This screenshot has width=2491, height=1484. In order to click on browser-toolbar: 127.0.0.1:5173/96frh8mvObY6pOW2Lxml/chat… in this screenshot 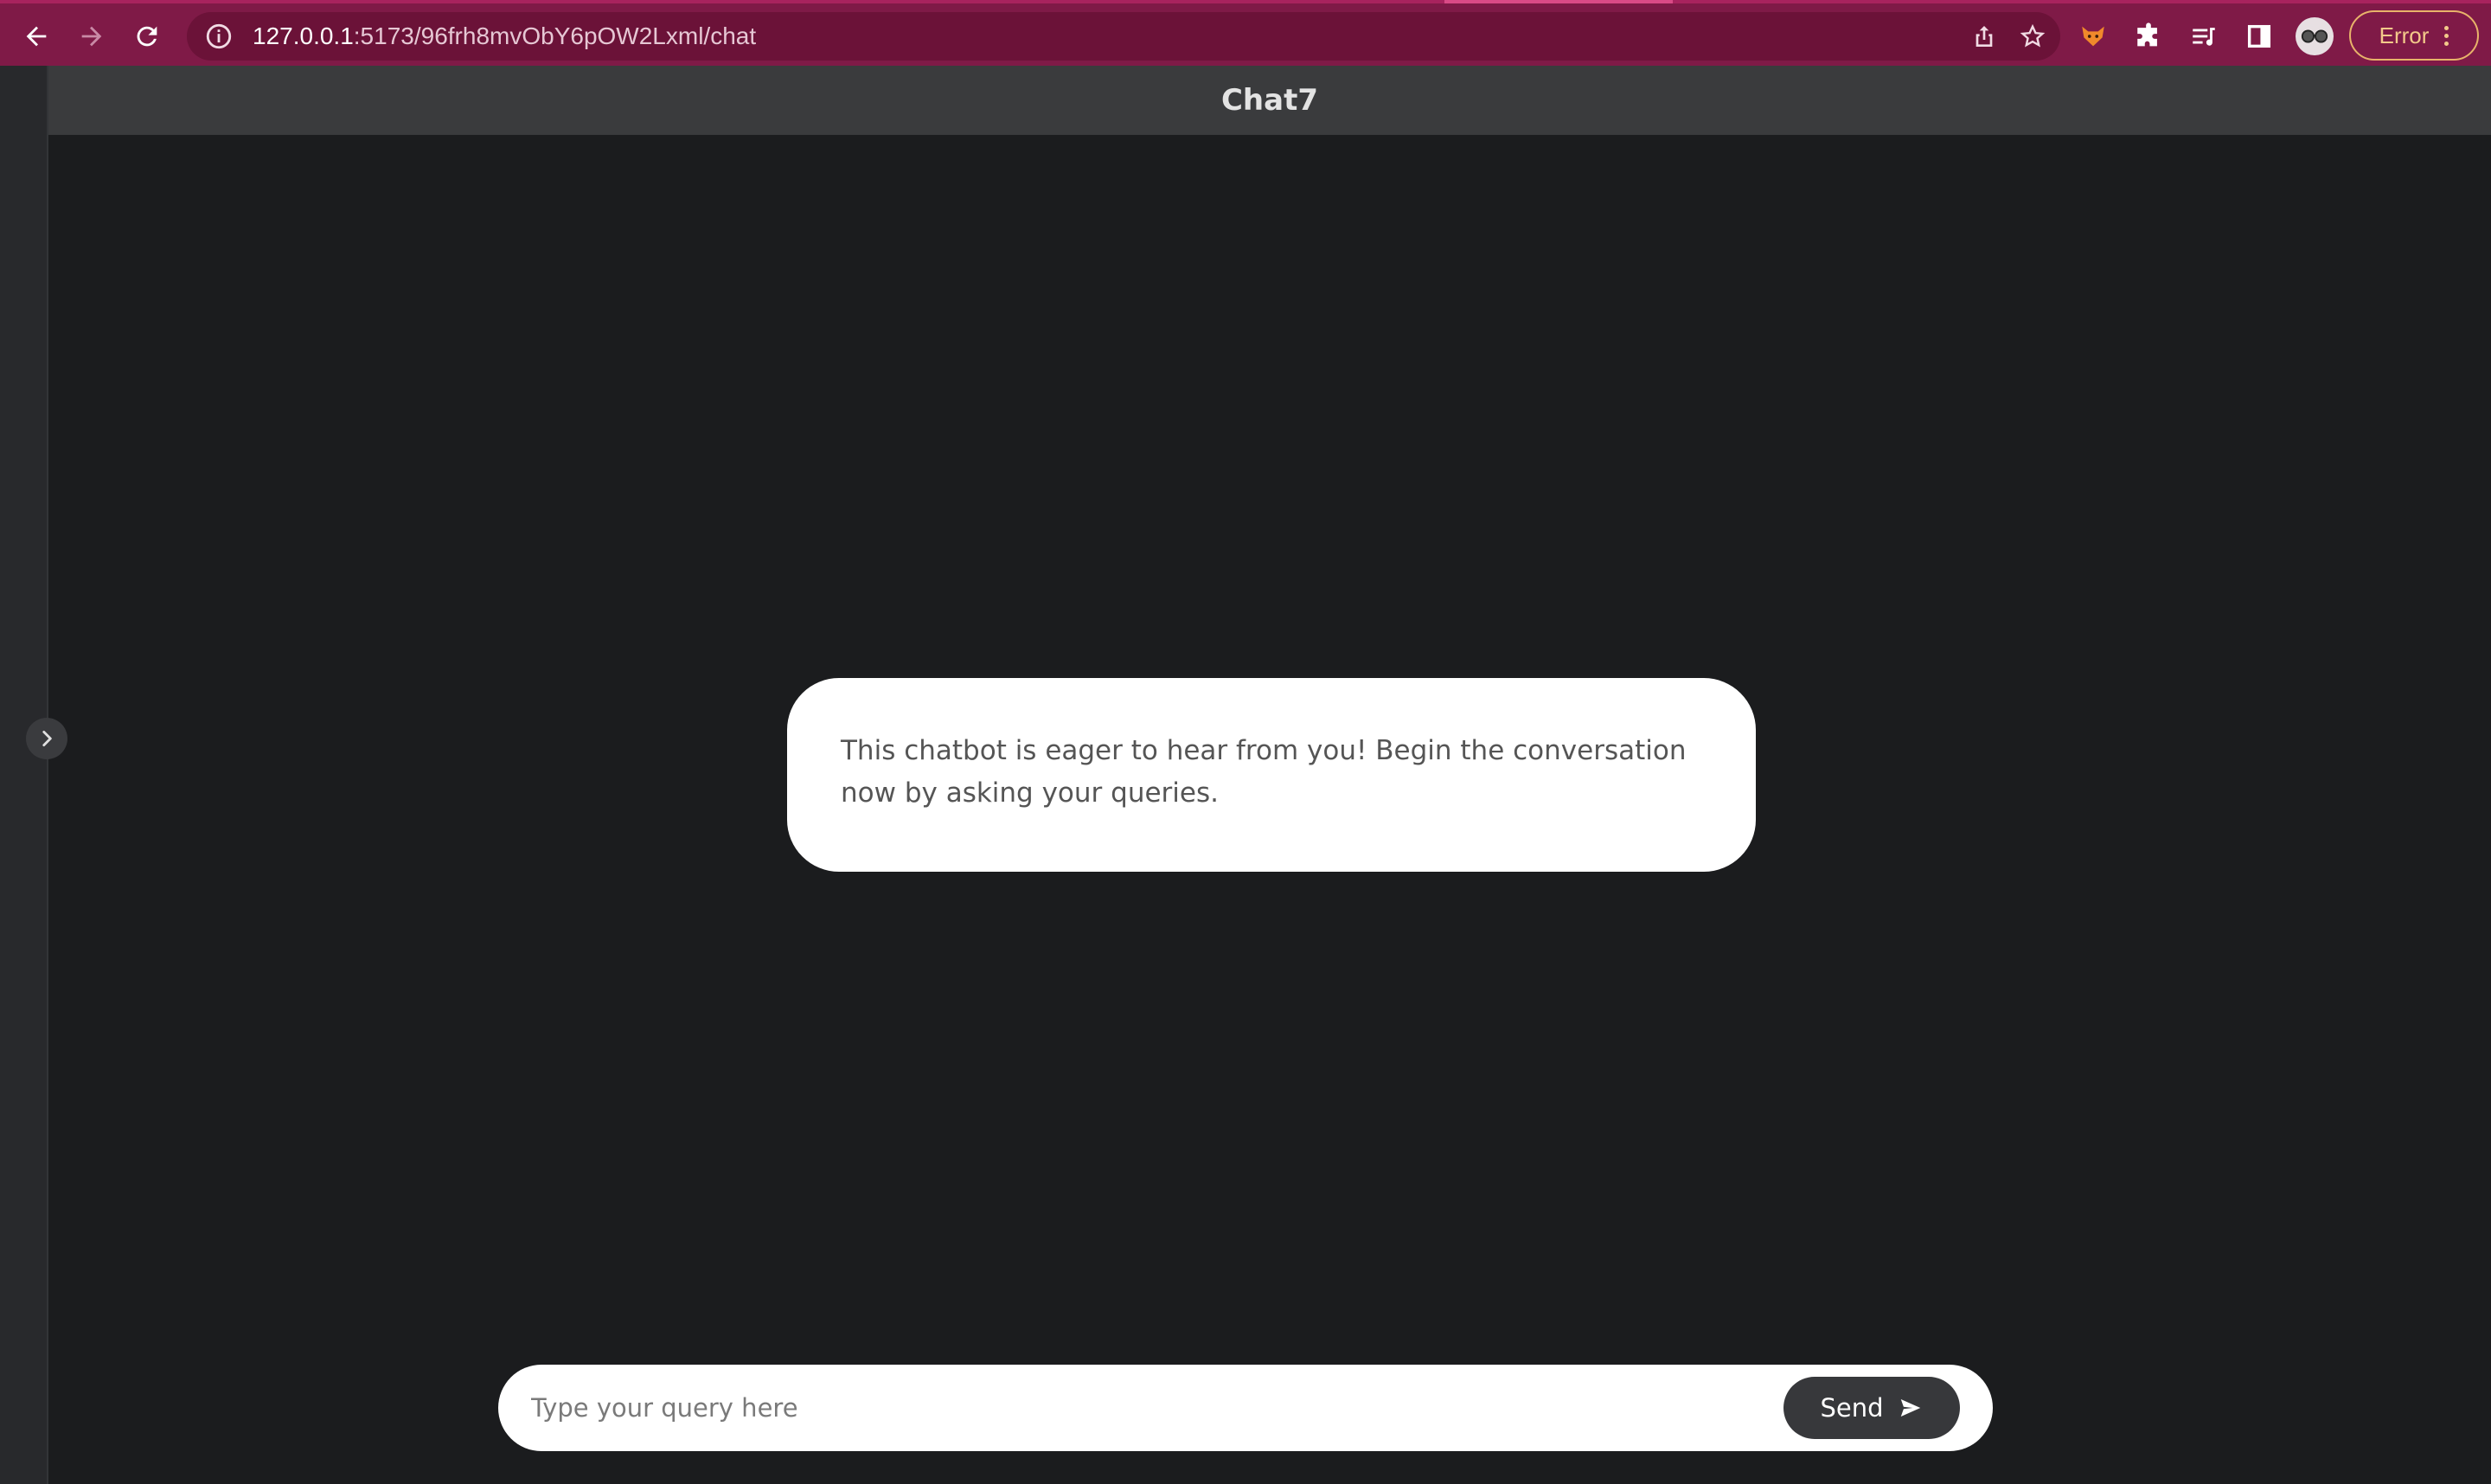, I will do `click(1246, 33)`.